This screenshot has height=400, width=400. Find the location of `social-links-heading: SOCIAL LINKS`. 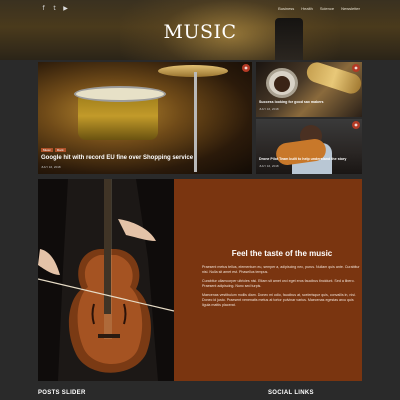

social-links-heading: SOCIAL LINKS is located at coordinates (291, 393).